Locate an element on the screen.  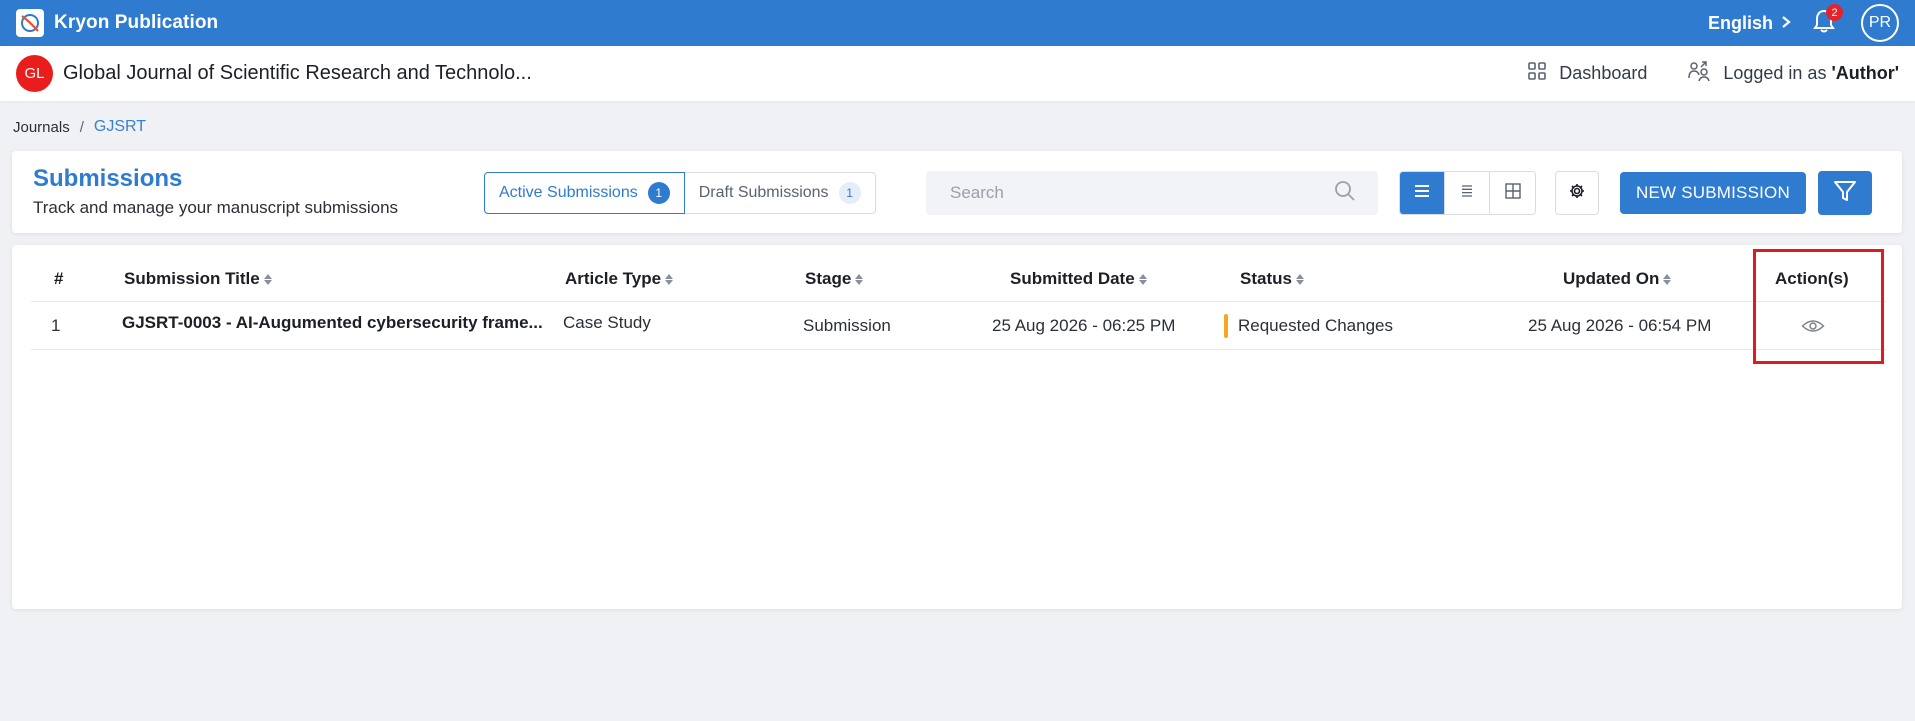
view-list-button is located at coordinates (1422, 193).